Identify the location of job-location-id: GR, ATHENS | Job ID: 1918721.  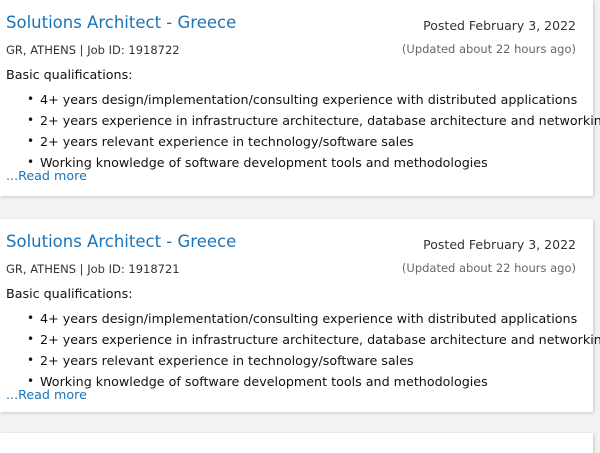
(93, 269).